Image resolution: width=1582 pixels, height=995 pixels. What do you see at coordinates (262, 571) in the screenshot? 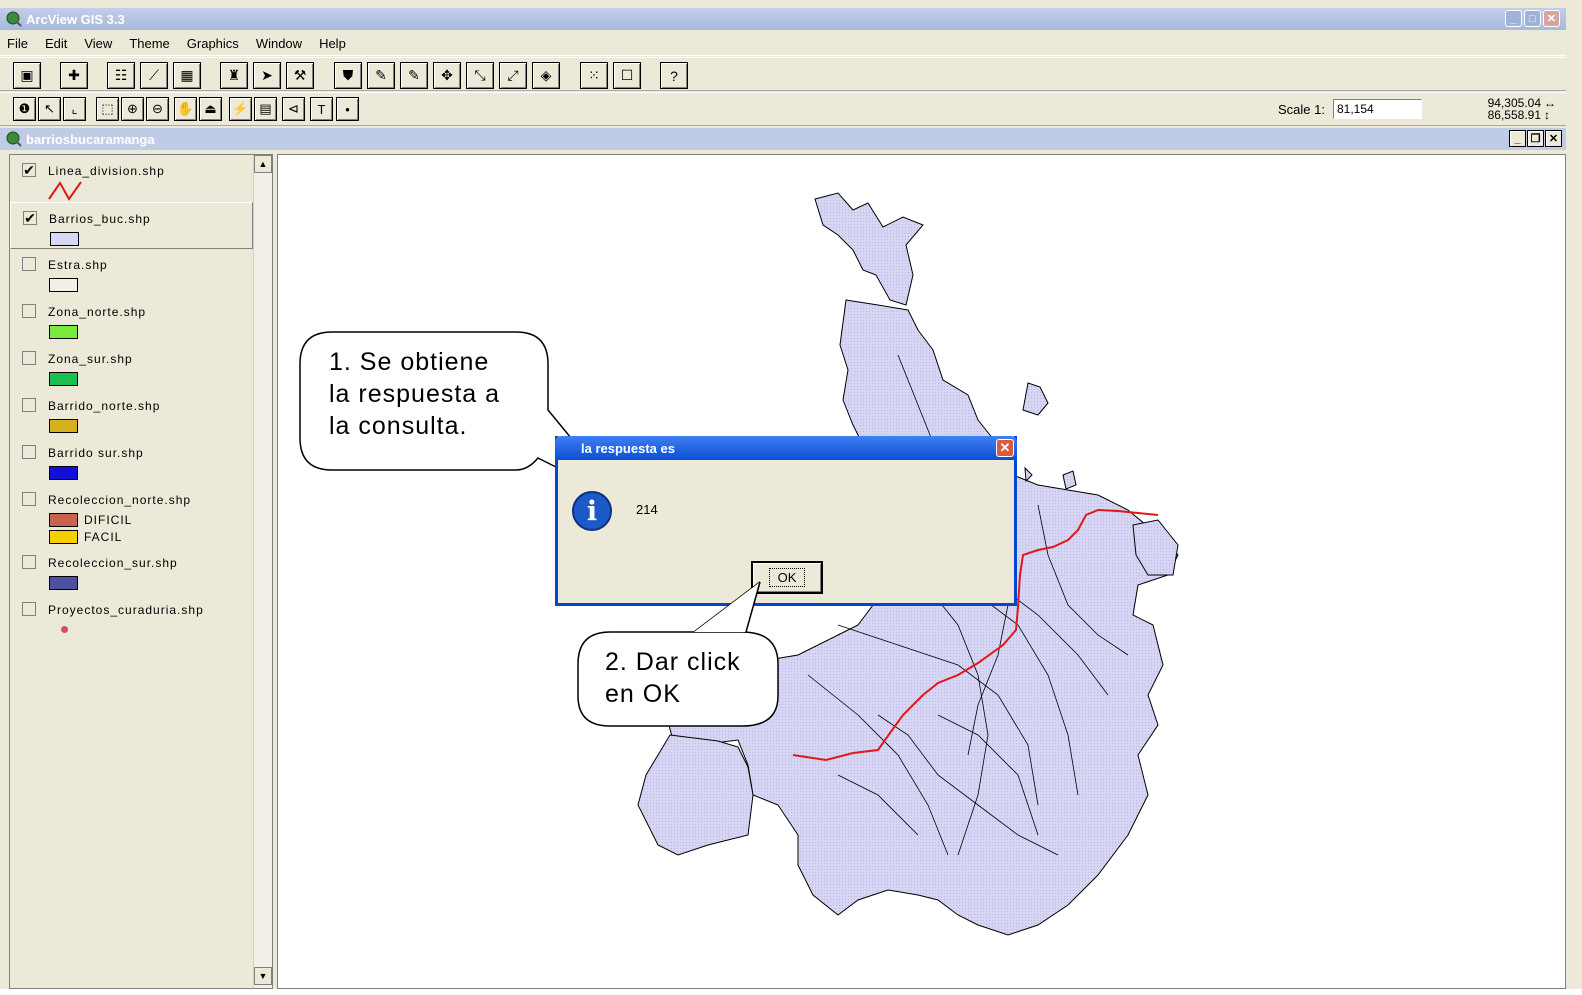
I see `toc-scrollbar: ▲ ▼` at bounding box center [262, 571].